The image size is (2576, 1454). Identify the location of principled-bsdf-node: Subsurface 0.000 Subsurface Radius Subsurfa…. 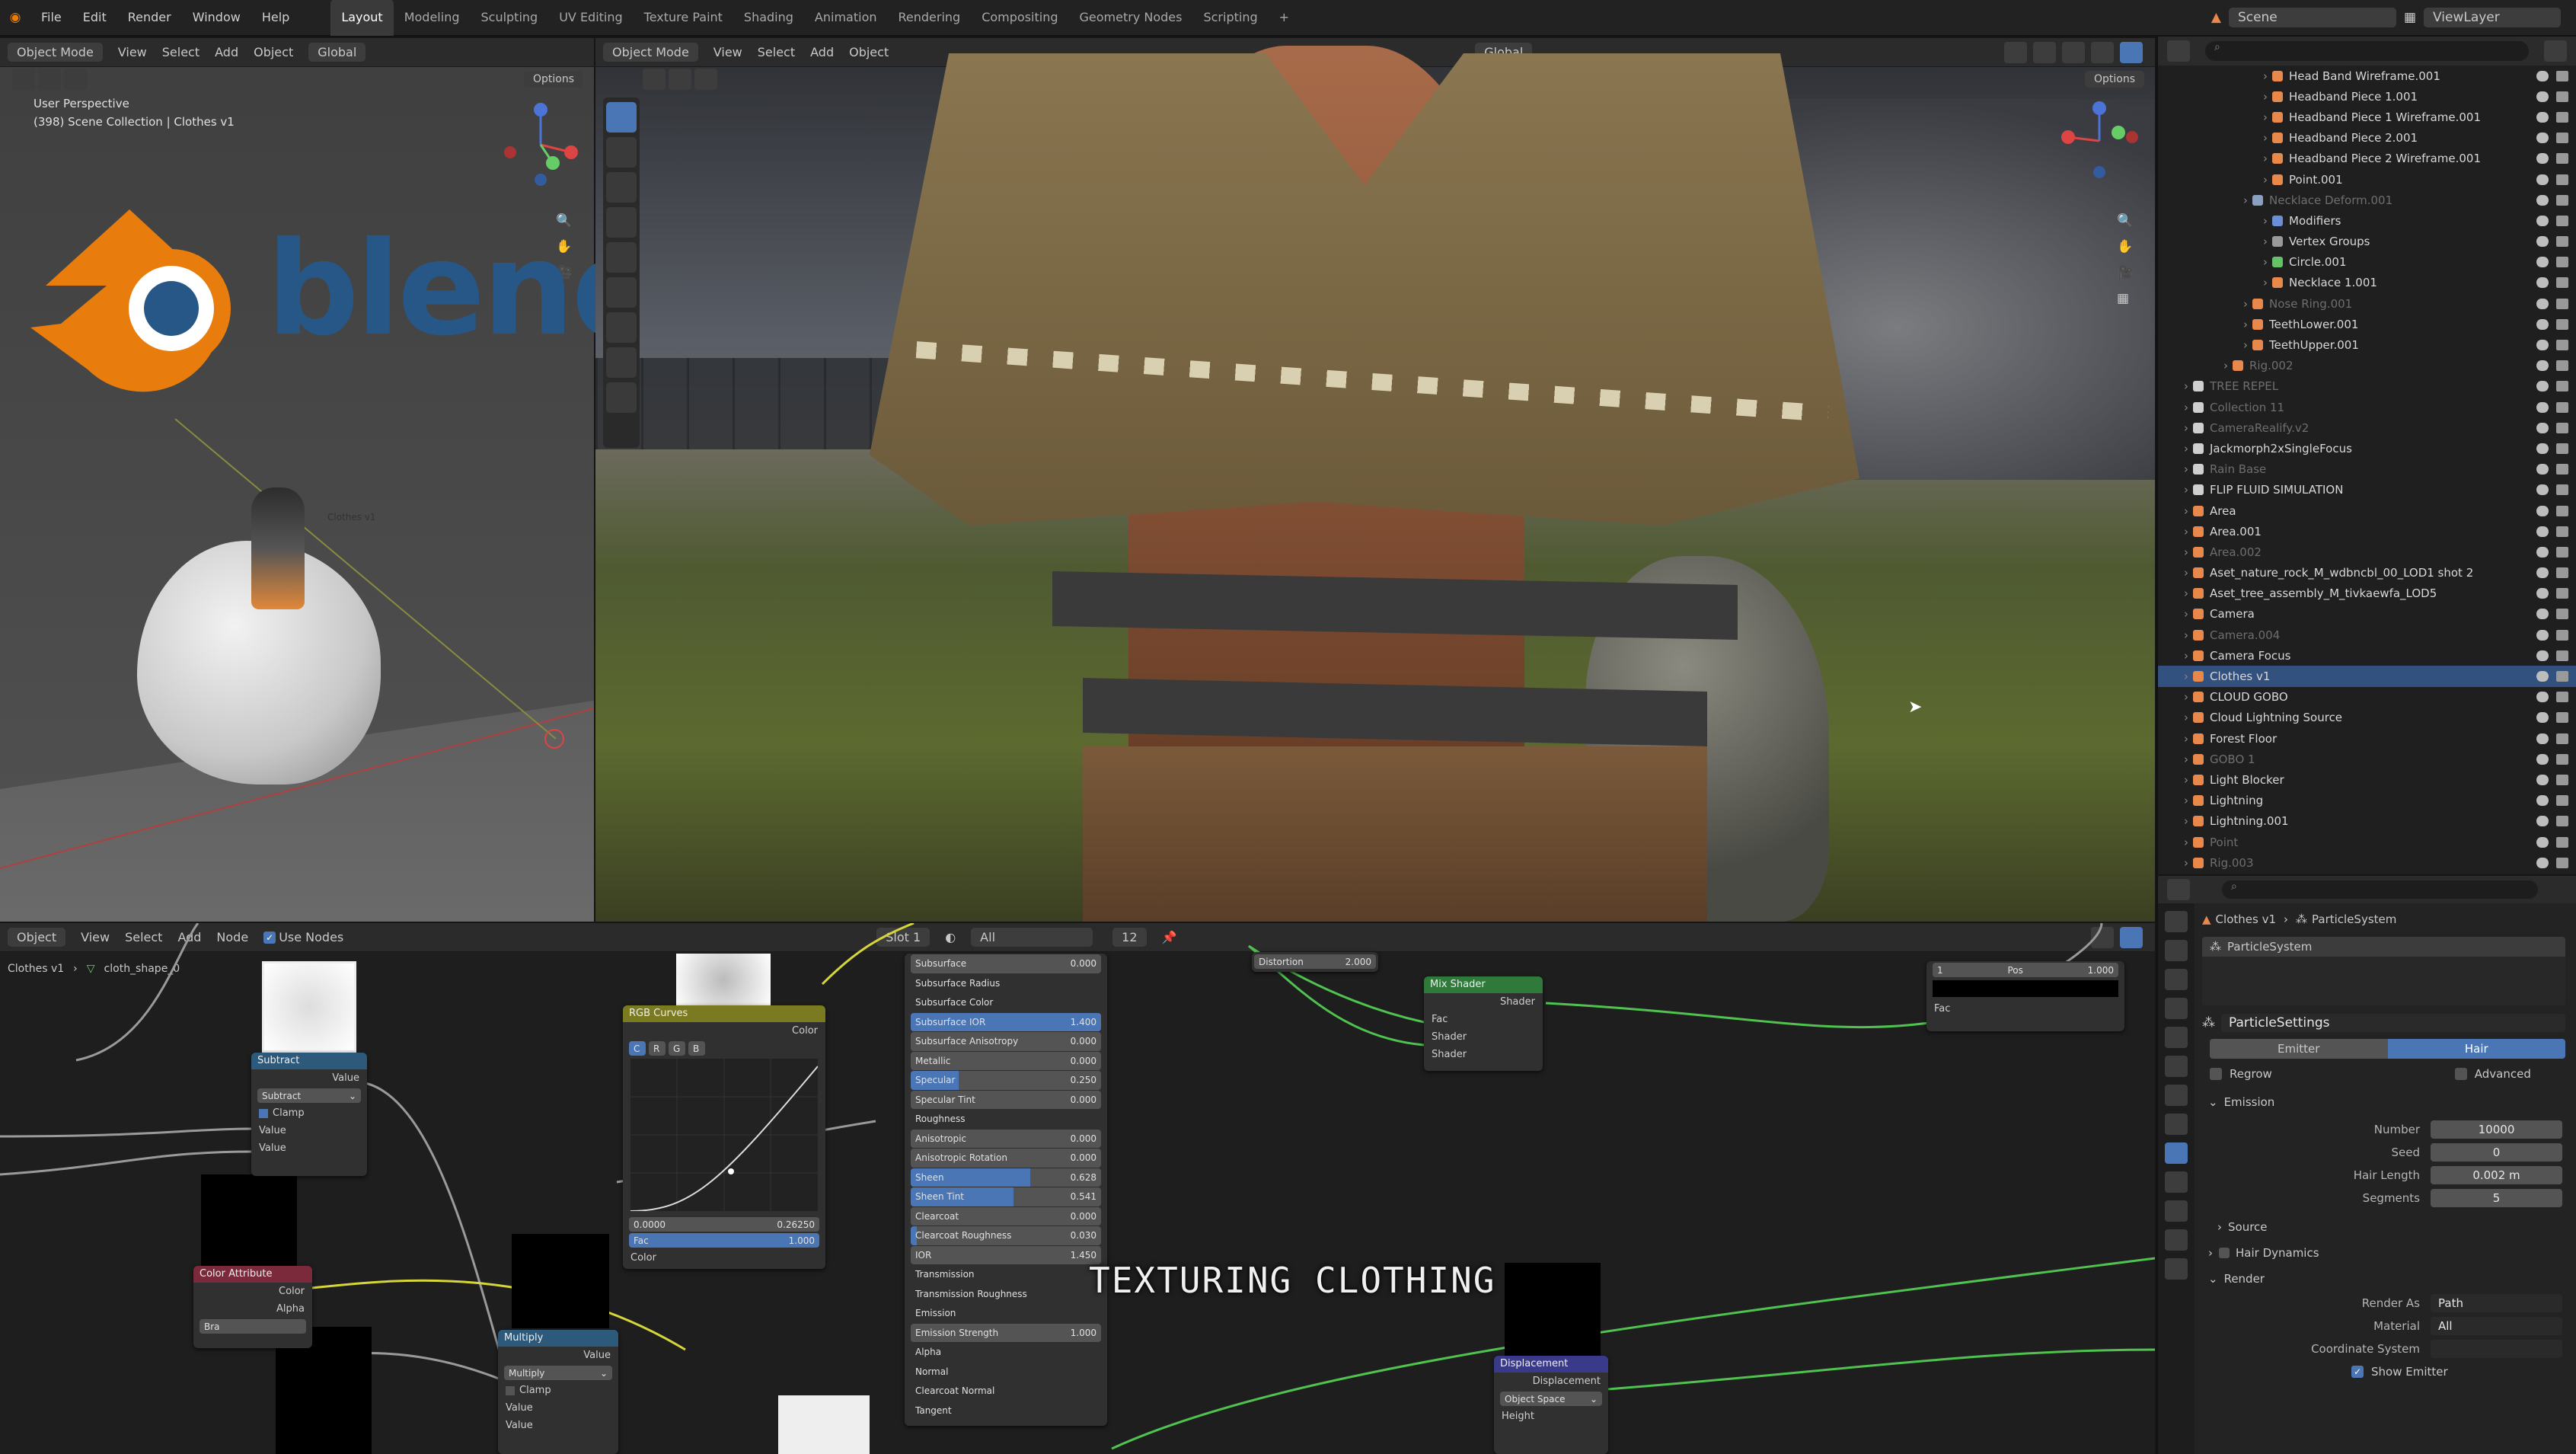
(1006, 1190).